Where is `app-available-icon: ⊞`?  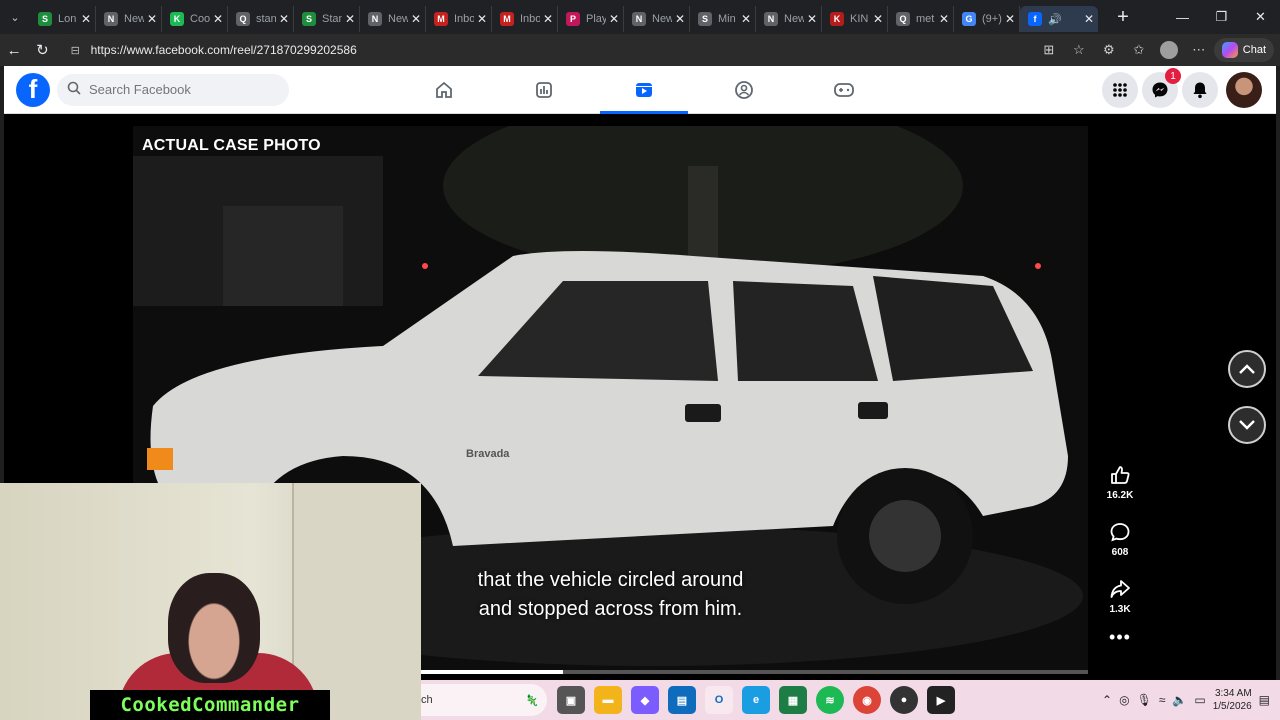 app-available-icon: ⊞ is located at coordinates (1049, 50).